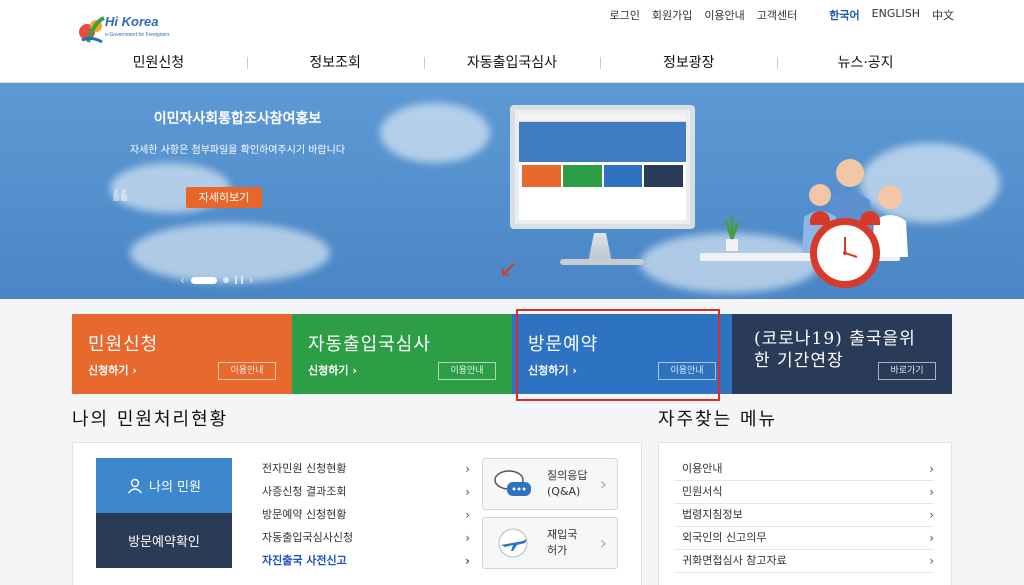 The width and height of the screenshot is (1024, 585). Describe the element at coordinates (158, 63) in the screenshot. I see `nav-civil-application: 민원신청` at that location.